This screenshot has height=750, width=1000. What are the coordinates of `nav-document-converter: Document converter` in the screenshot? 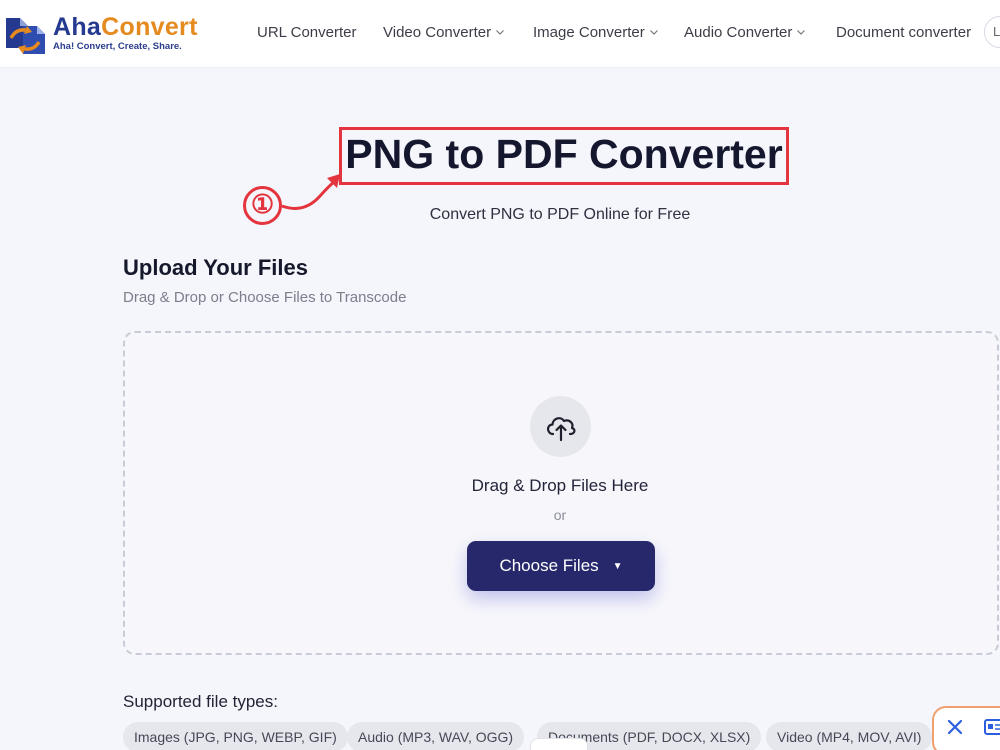 It's located at (903, 32).